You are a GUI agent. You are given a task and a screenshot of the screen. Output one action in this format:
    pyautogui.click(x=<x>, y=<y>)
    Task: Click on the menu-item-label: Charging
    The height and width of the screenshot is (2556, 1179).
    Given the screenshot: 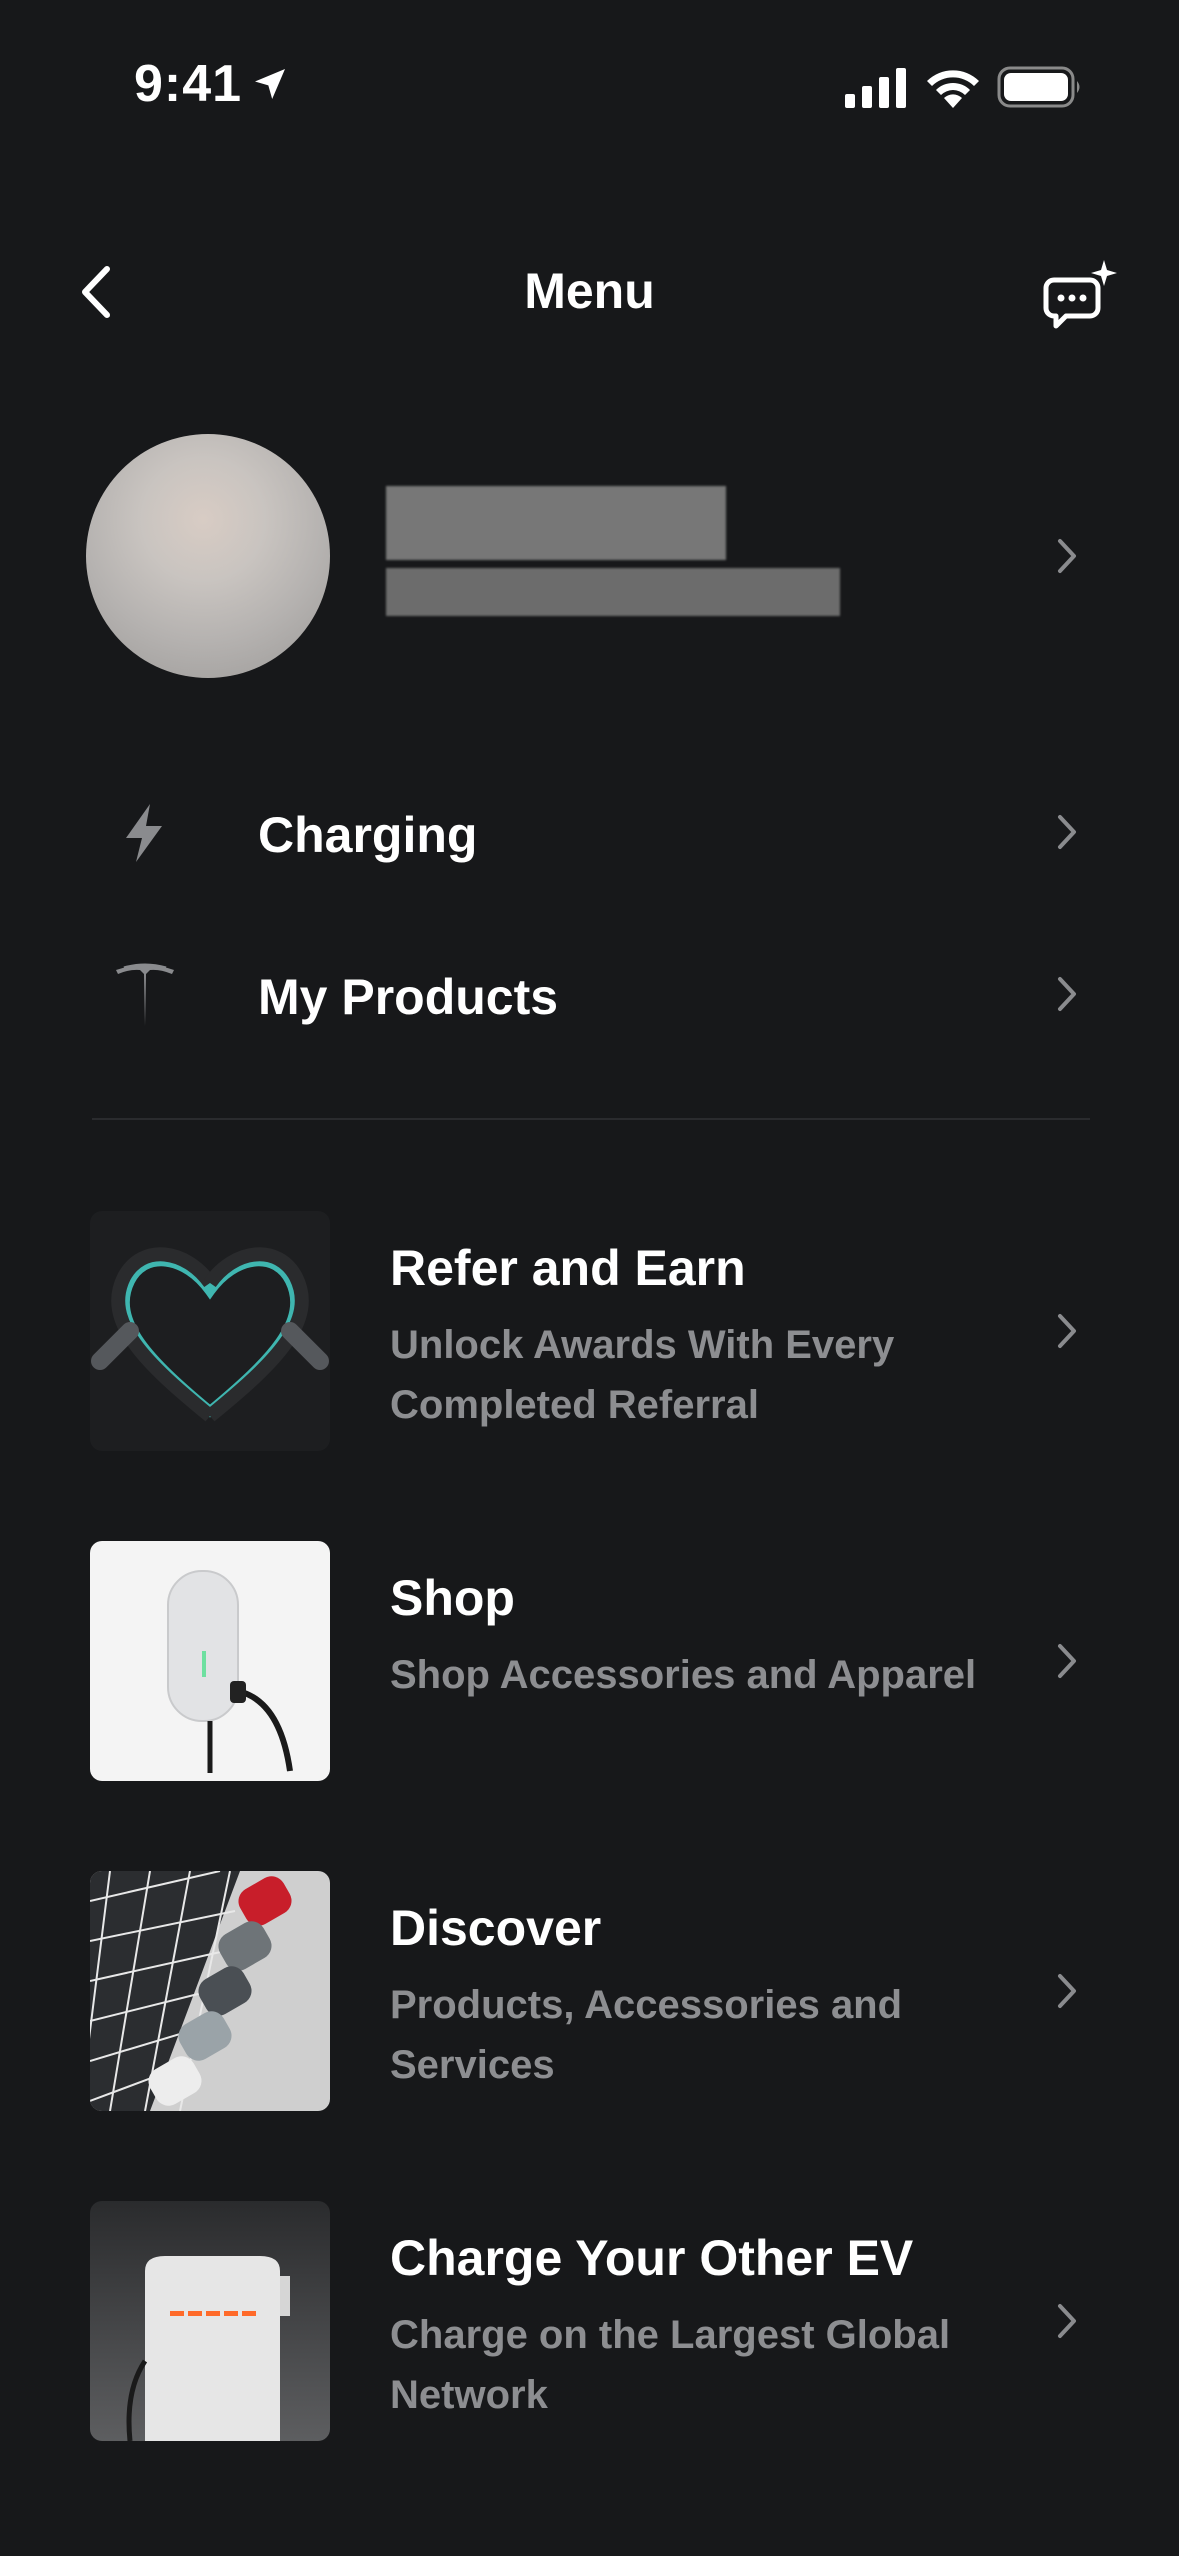 What is the action you would take?
    pyautogui.click(x=368, y=835)
    